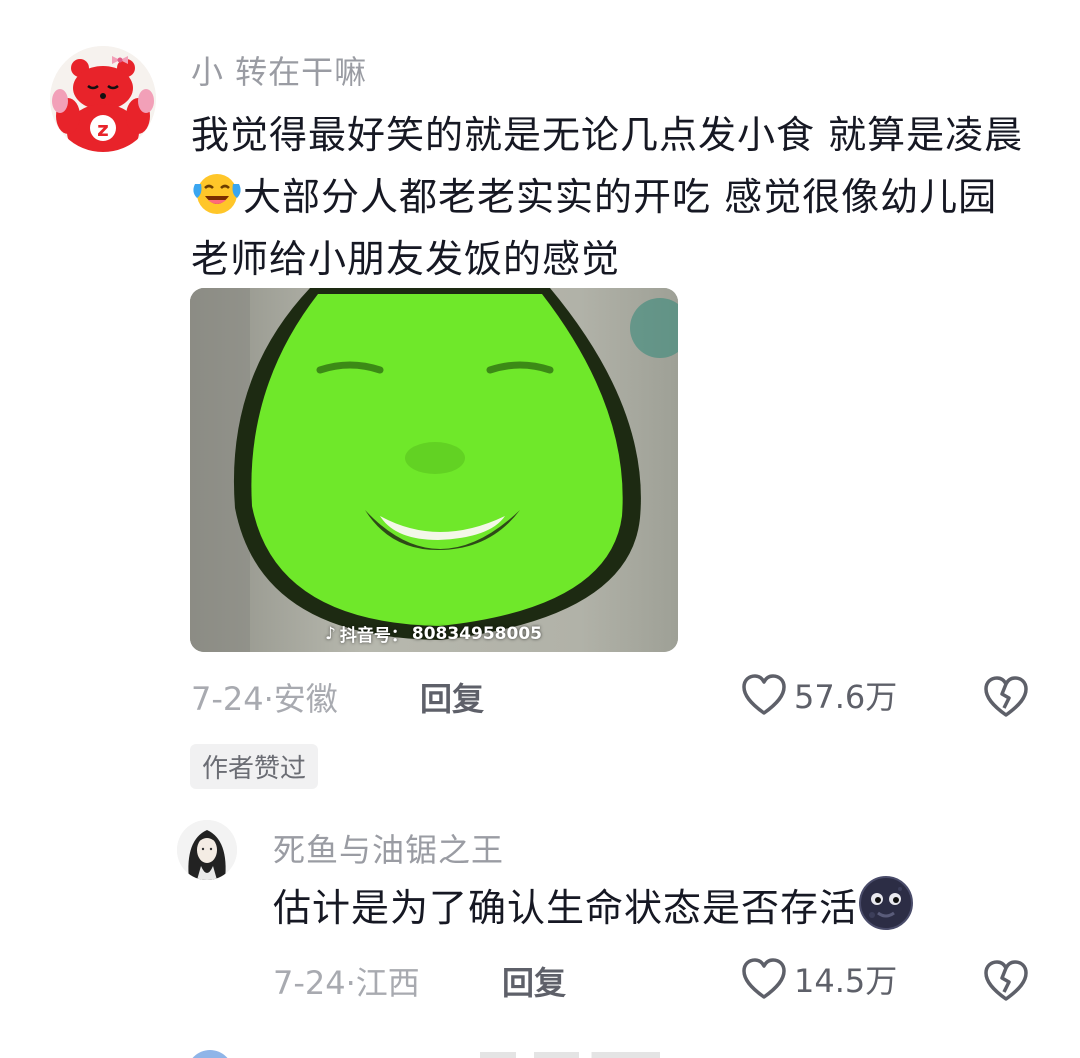  I want to click on sticker-watermark: ♪ 抖音号： 80834958005, so click(433, 634).